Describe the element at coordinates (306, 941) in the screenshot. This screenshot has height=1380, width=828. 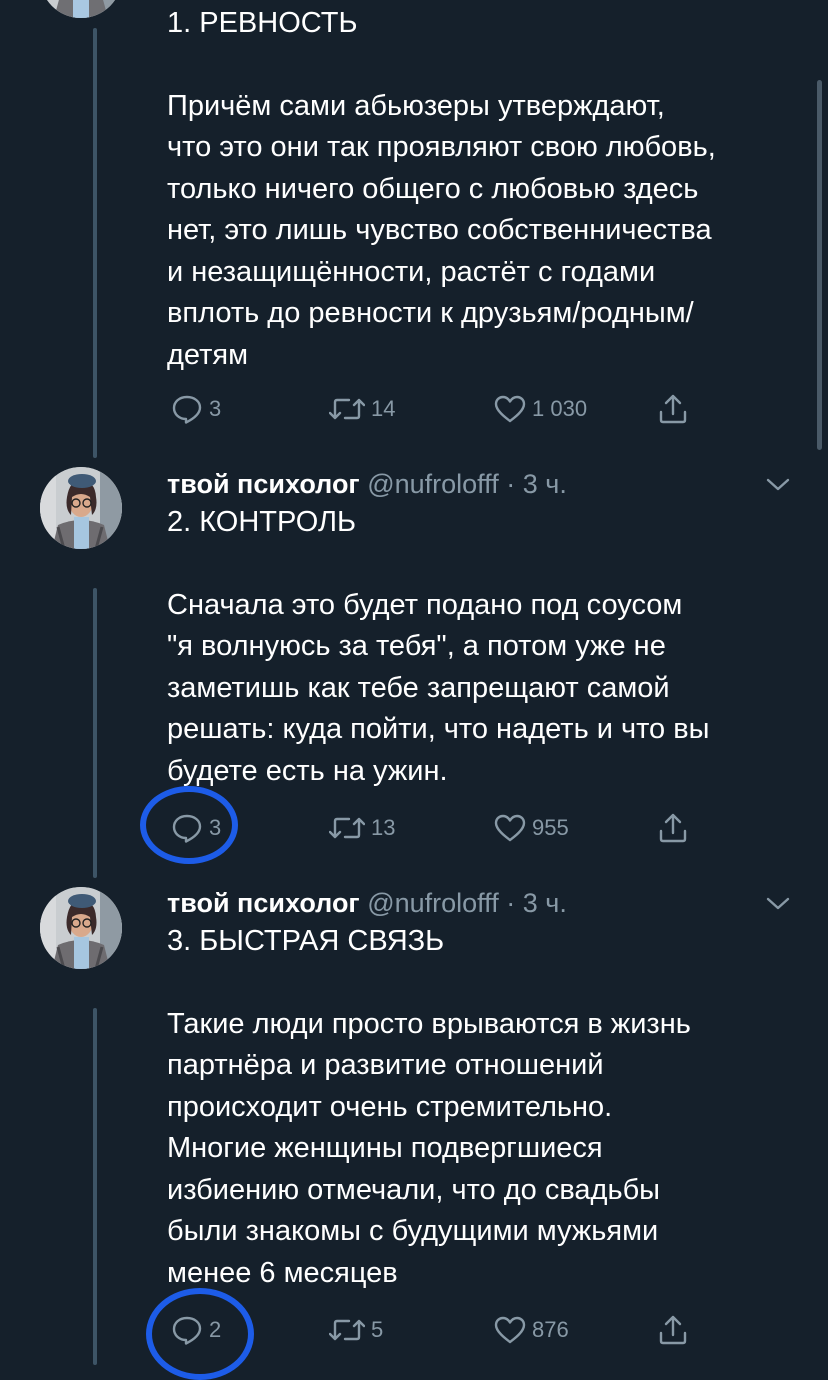
I see `tweet-title: 3. БЫСТРАЯ СВЯЗЬ` at that location.